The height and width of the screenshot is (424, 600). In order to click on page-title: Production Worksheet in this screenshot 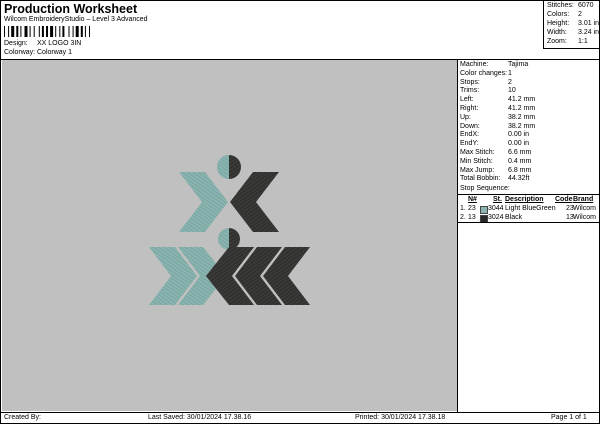, I will do `click(71, 9)`.